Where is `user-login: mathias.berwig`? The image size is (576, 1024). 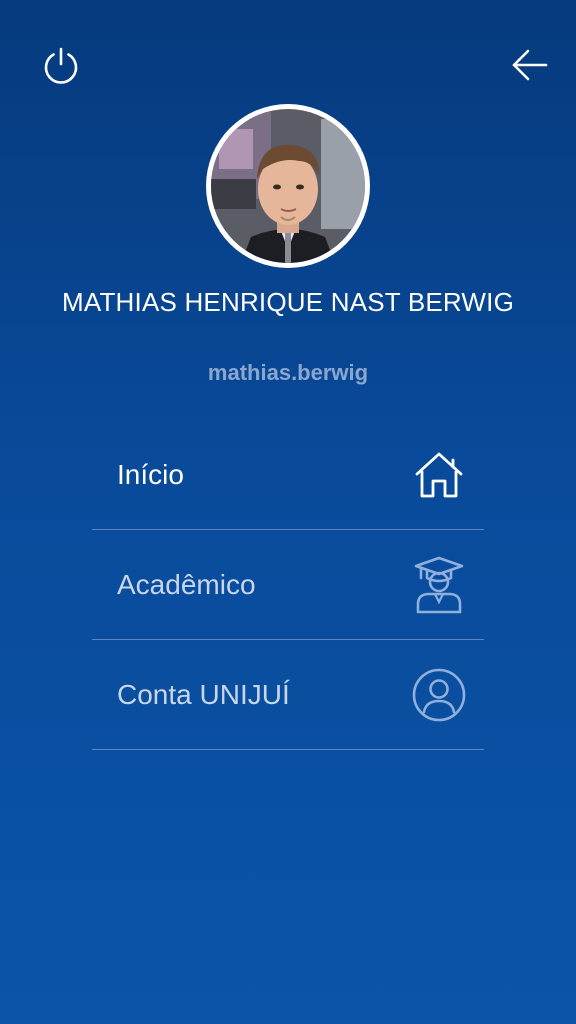 user-login: mathias.berwig is located at coordinates (288, 372).